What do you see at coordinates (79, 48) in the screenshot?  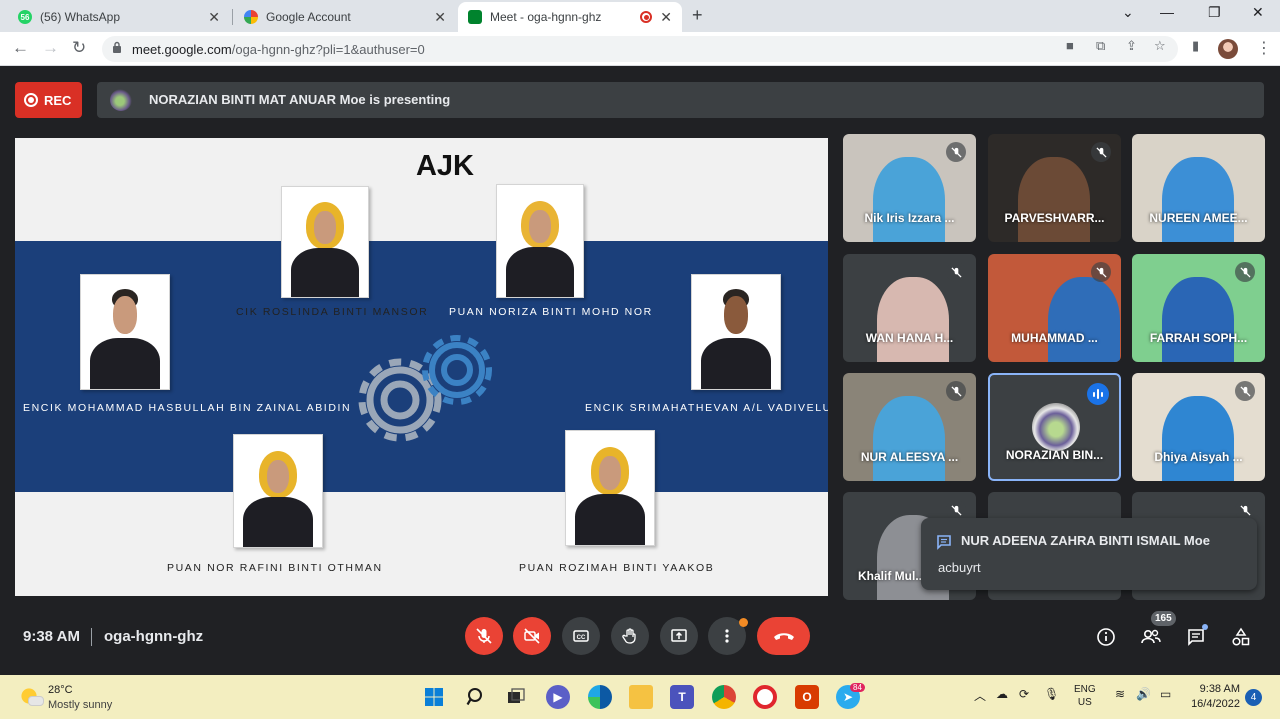 I see `reload-icon: ↻` at bounding box center [79, 48].